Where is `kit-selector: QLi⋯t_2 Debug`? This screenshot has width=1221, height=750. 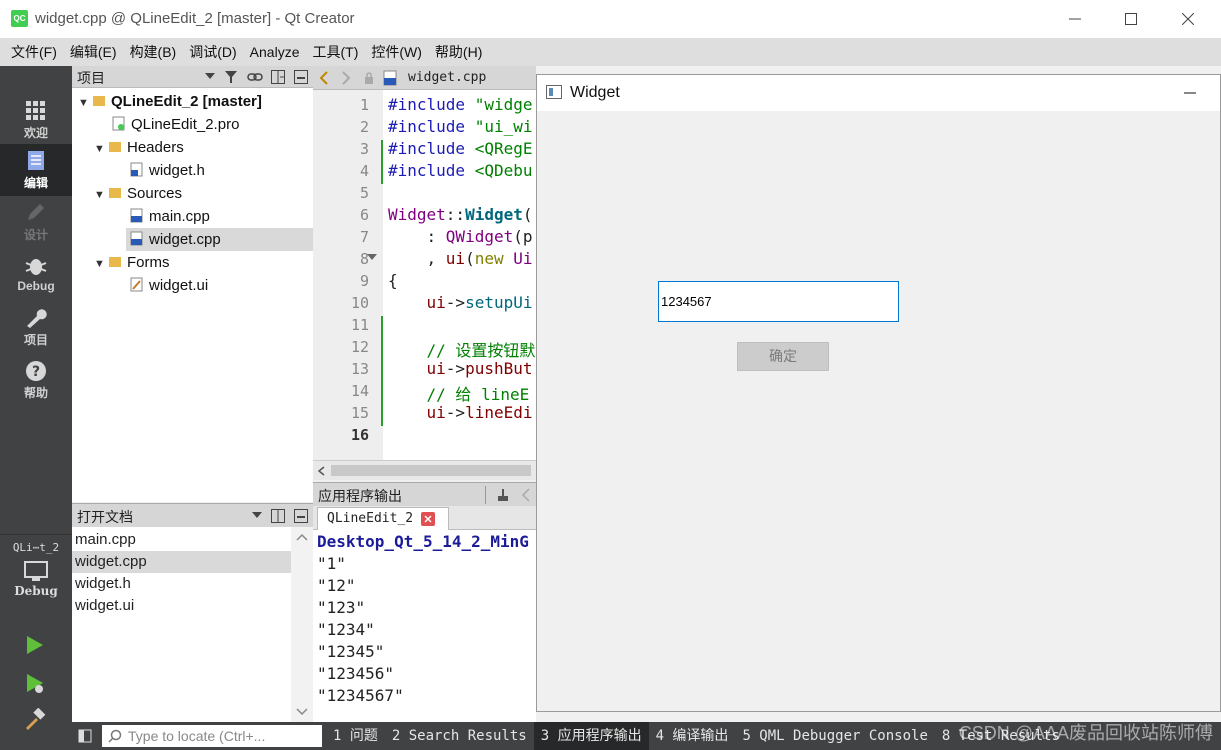
kit-selector: QLi⋯t_2 Debug is located at coordinates (36, 570).